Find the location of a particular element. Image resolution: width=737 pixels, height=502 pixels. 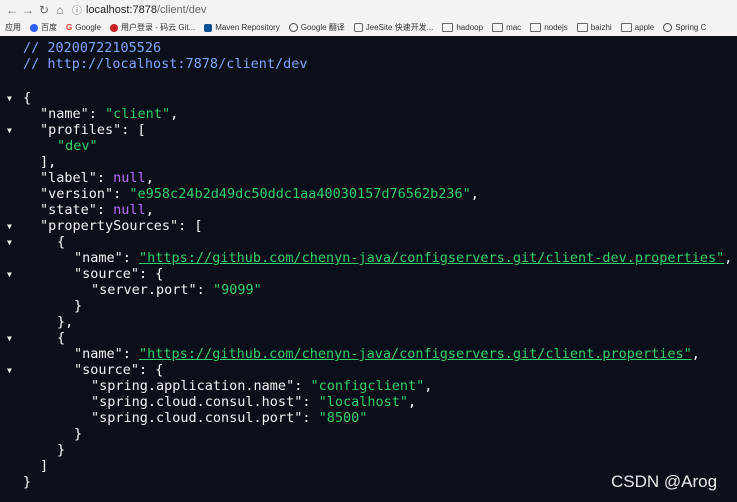

collapse-property-sources-icon: ▼ is located at coordinates (11, 227).